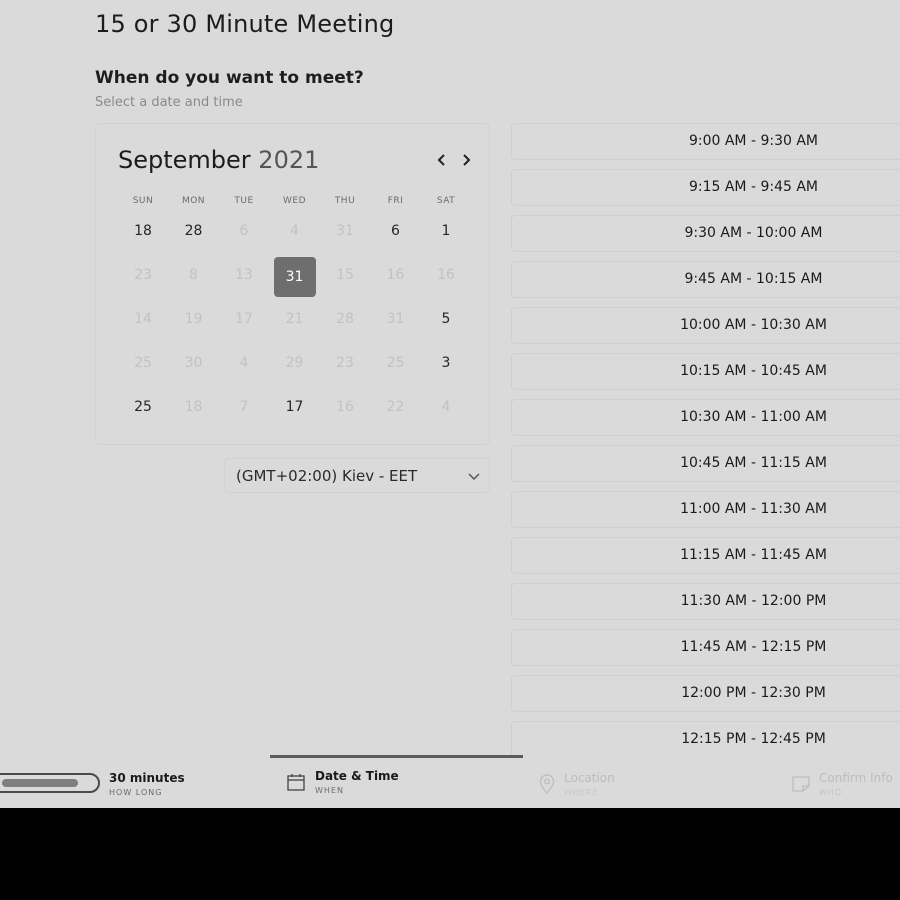  Describe the element at coordinates (294, 363) in the screenshot. I see `calendar-day: 29` at that location.